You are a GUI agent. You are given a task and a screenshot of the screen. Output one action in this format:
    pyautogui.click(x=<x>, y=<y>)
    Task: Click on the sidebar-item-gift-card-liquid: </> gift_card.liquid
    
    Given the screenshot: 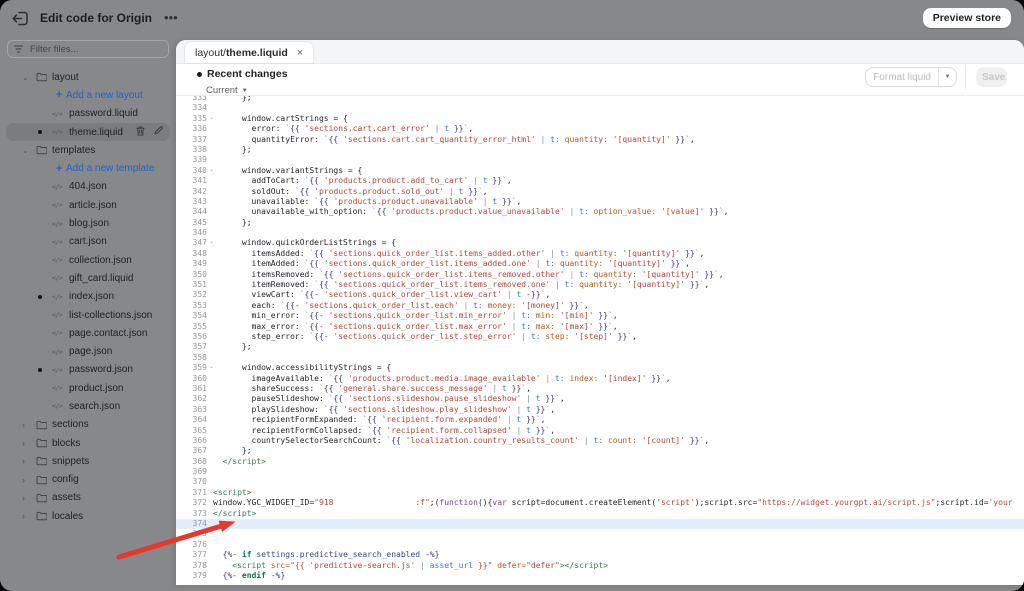 What is the action you would take?
    pyautogui.click(x=88, y=278)
    